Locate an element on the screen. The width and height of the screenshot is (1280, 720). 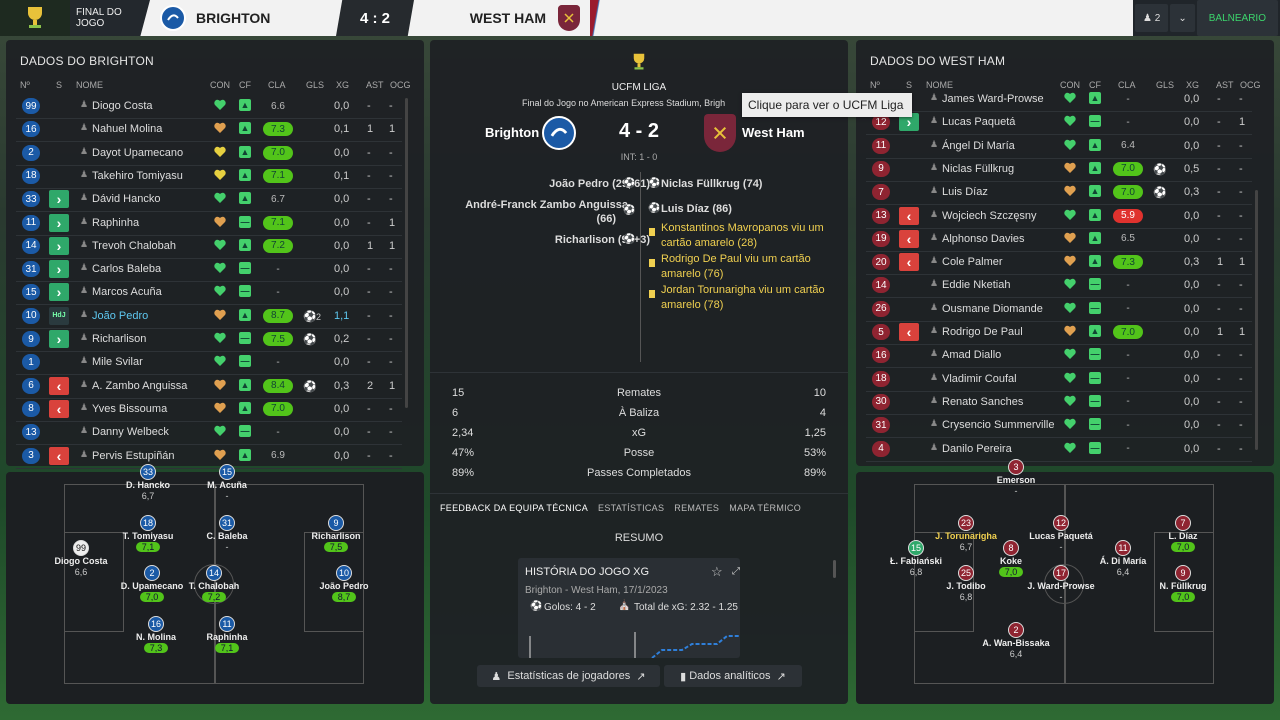
player-row: 5 ‹ ♟ Rodrigo De Paul ▲ 7.0 0,0 1 1 is located at coordinates (1065, 332).